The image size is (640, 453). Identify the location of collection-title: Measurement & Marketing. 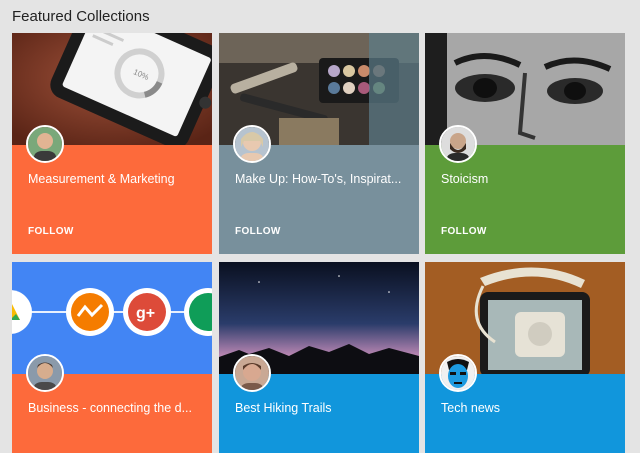
(101, 179).